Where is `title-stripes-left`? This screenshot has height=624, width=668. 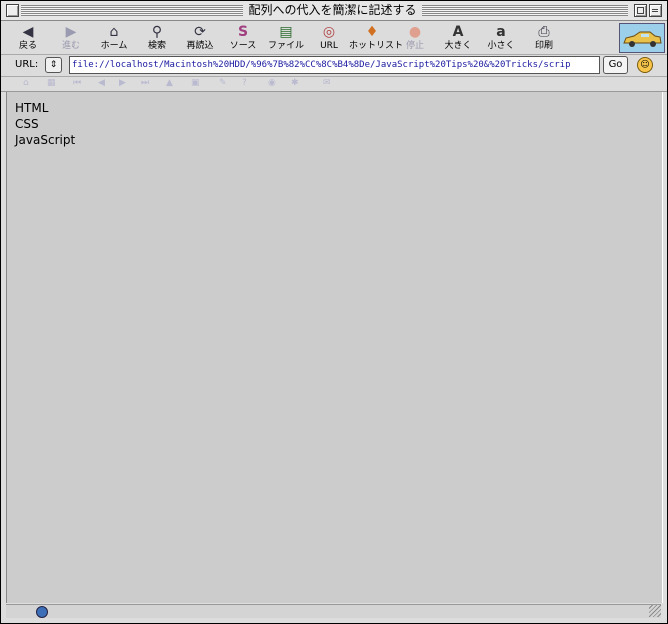 title-stripes-left is located at coordinates (132, 10).